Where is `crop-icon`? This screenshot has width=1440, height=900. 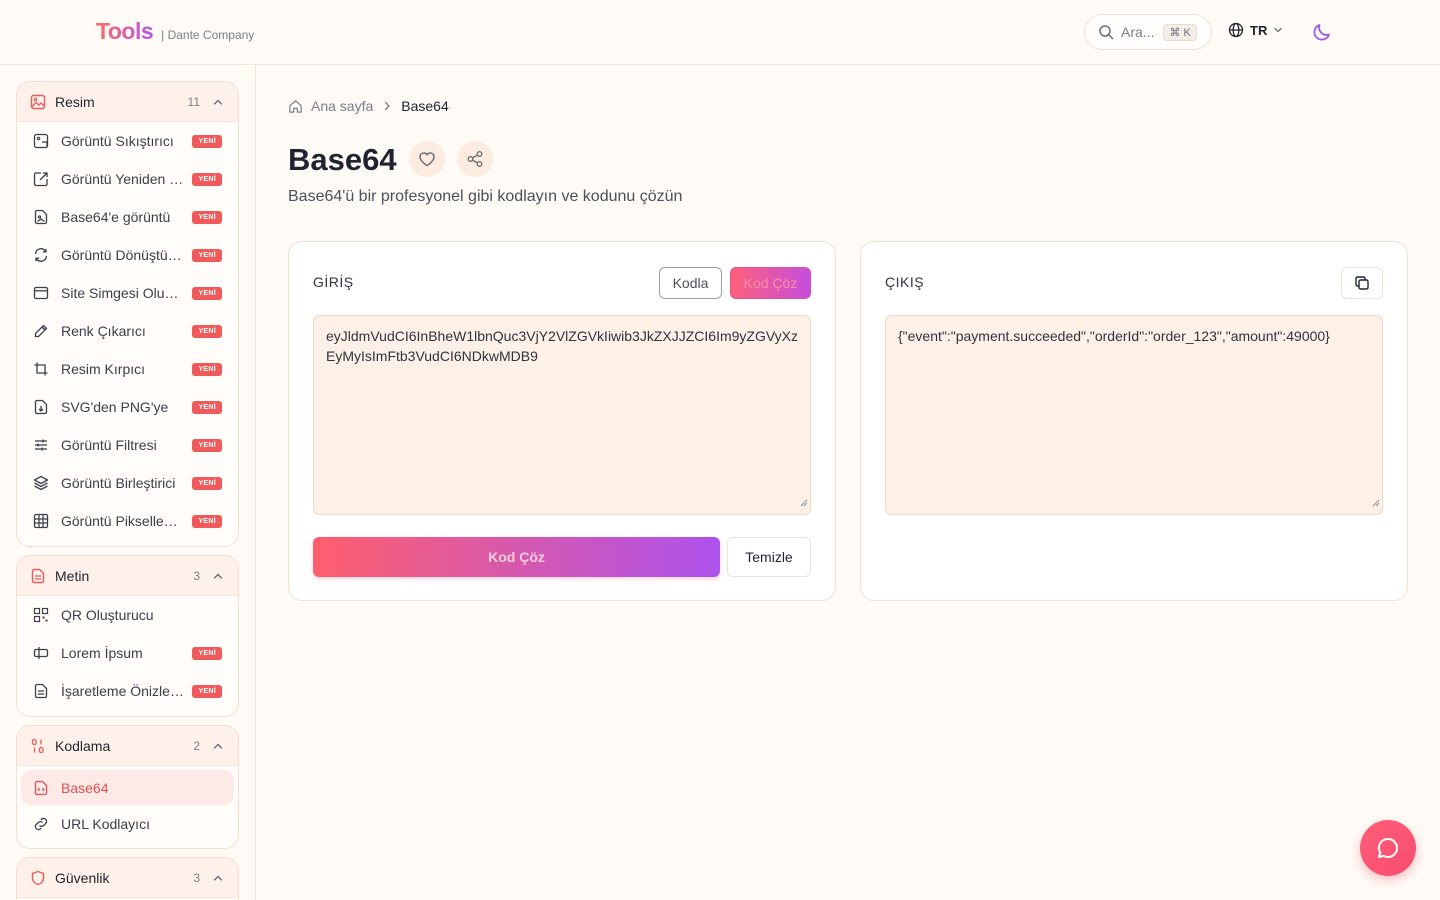 crop-icon is located at coordinates (41, 369).